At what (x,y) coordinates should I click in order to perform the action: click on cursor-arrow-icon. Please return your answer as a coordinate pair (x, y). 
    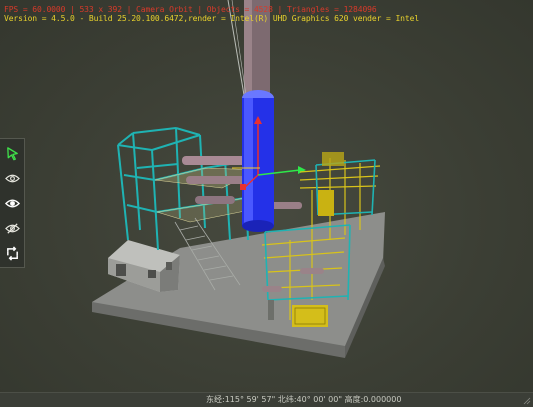
    Looking at the image, I should click on (12, 154).